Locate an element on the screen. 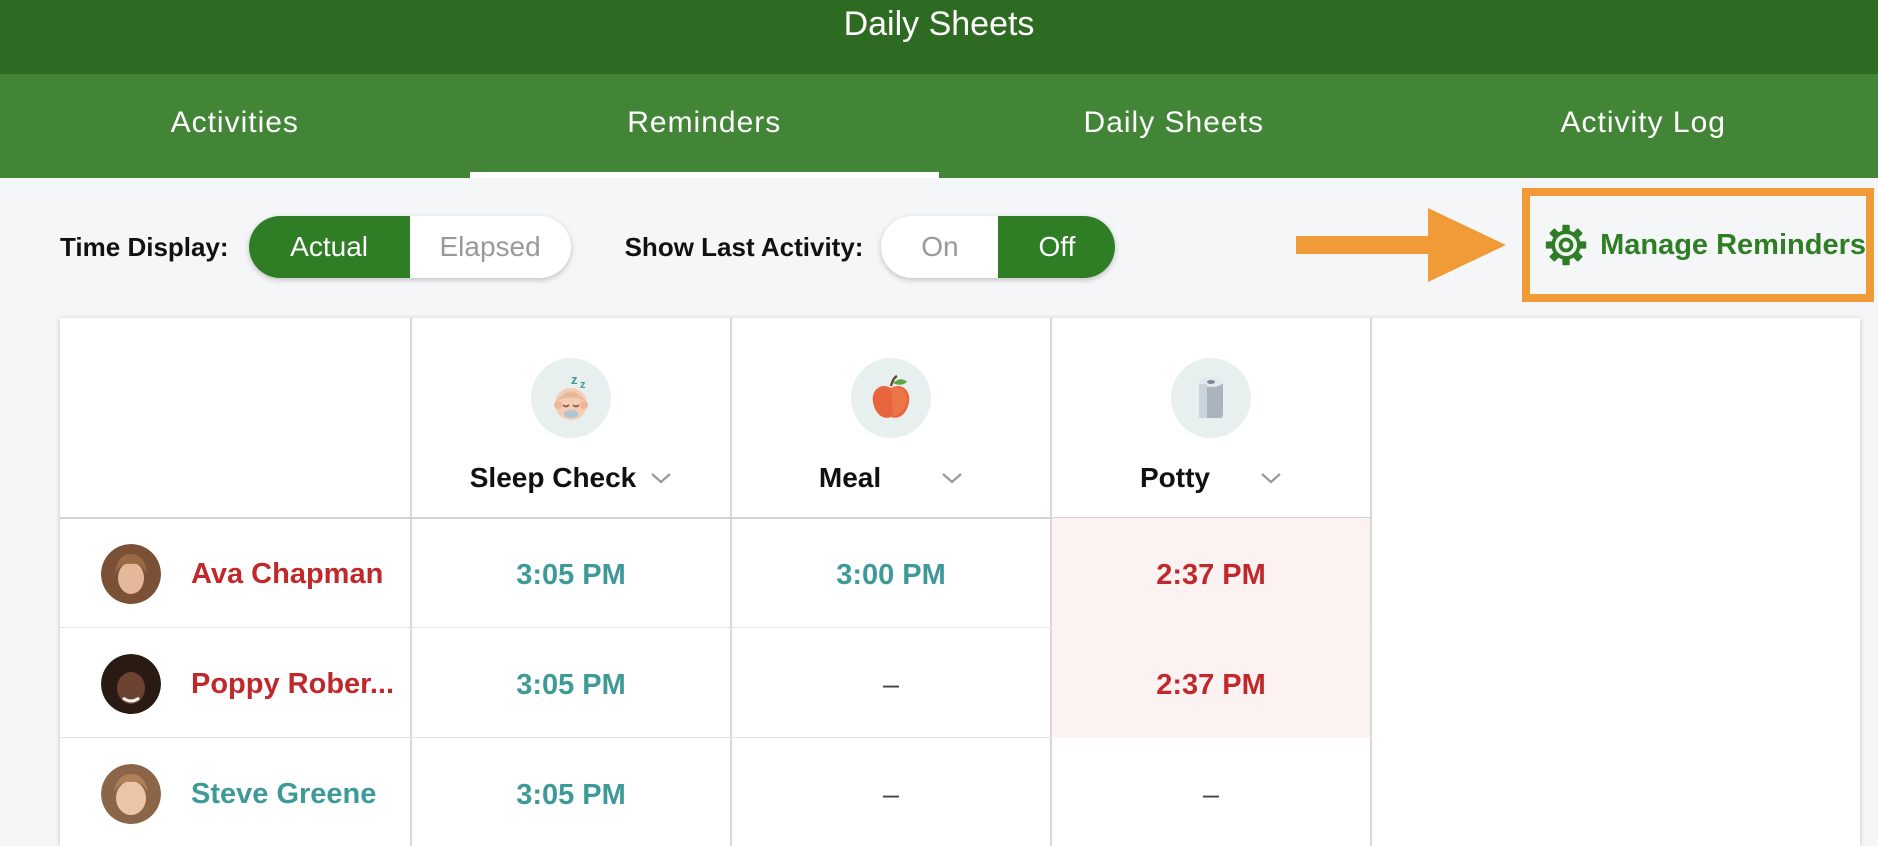  time-display-actual-option: Actual is located at coordinates (329, 247).